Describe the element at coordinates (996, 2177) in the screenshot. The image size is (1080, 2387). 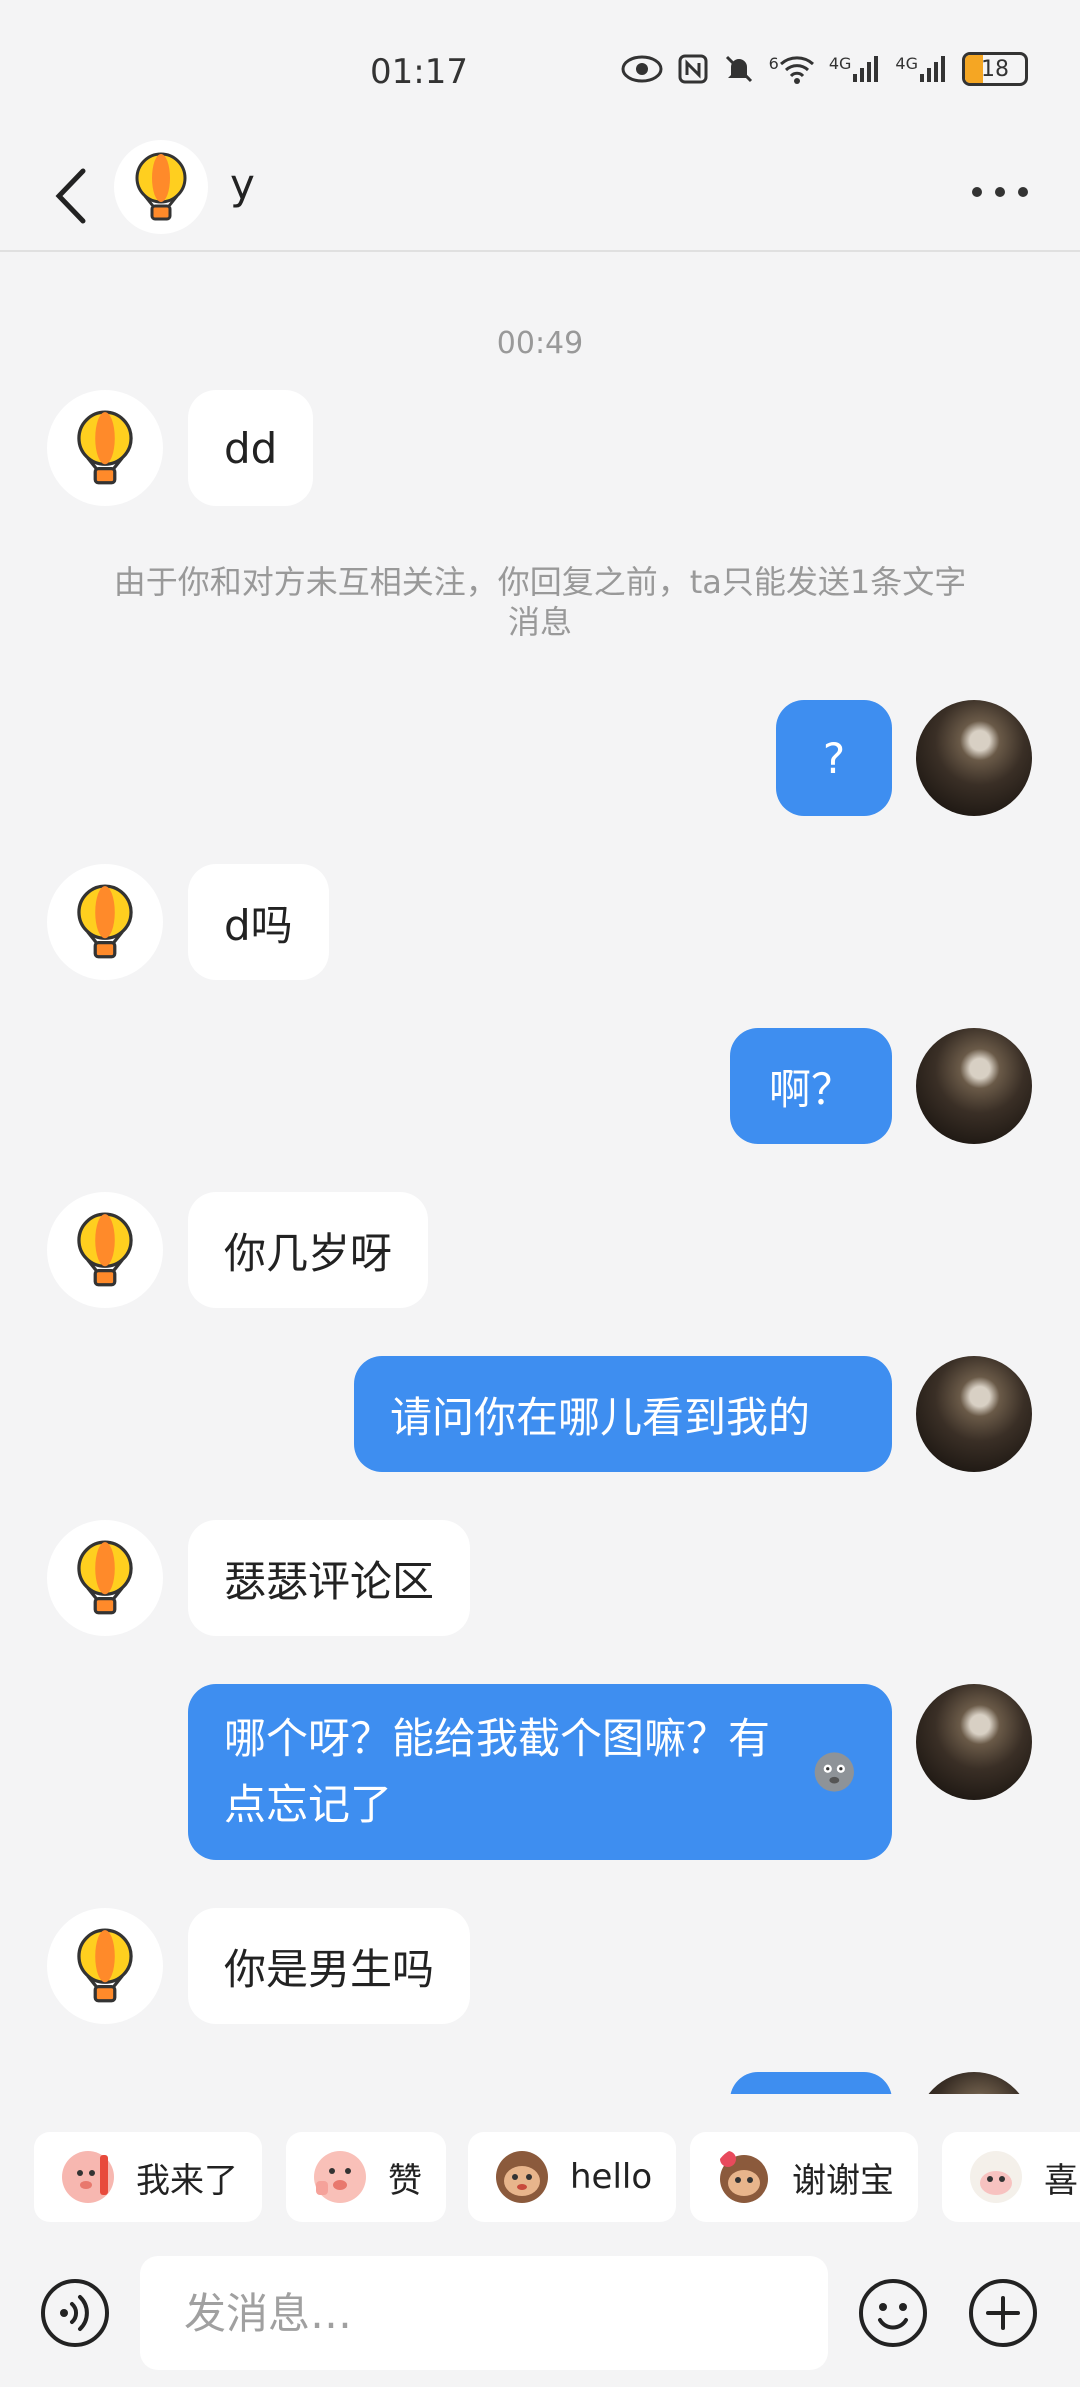
I see `sticker-sheep-icon` at that location.